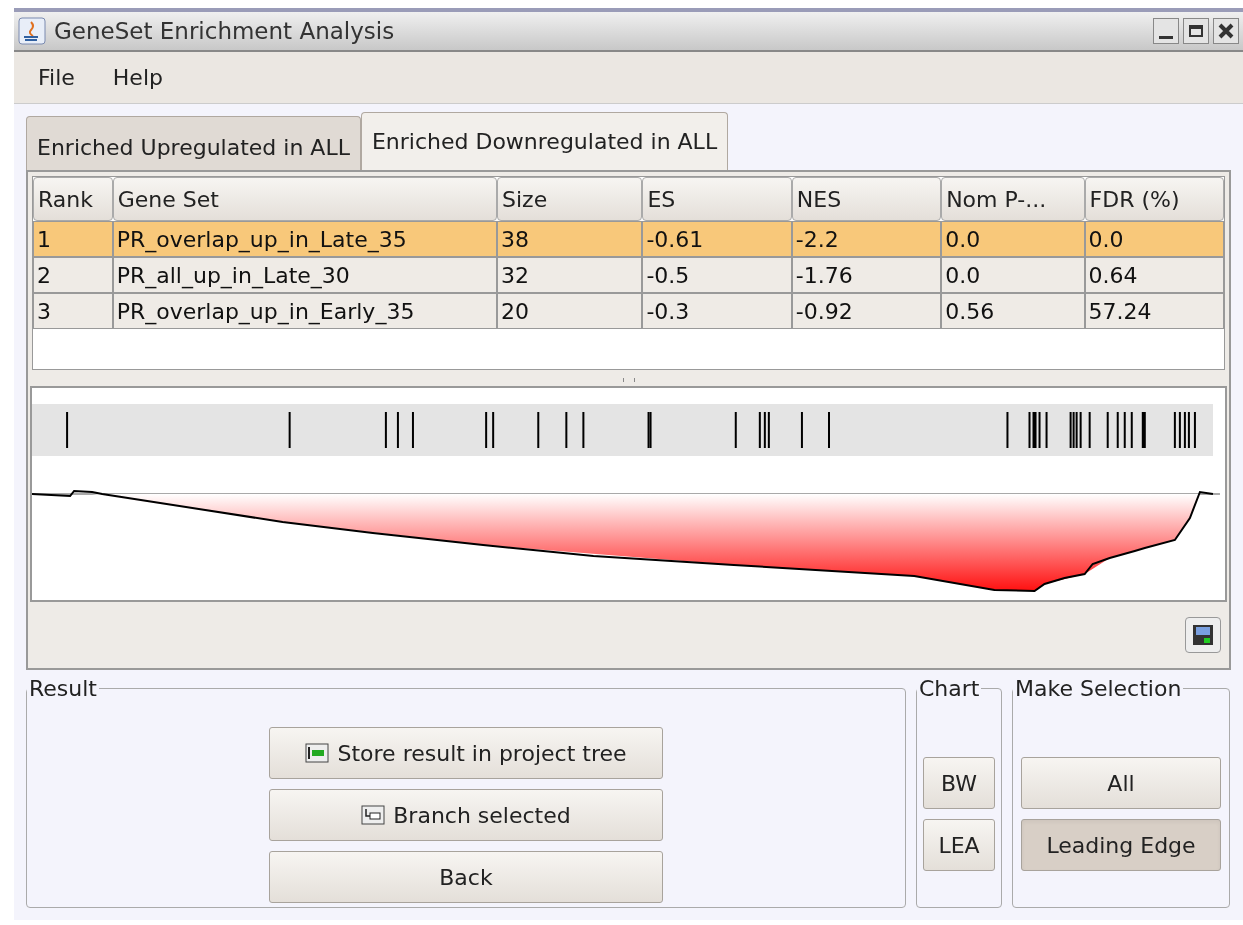 Image resolution: width=1243 pixels, height=925 pixels. What do you see at coordinates (570, 199) in the screenshot?
I see `column-header: Size` at bounding box center [570, 199].